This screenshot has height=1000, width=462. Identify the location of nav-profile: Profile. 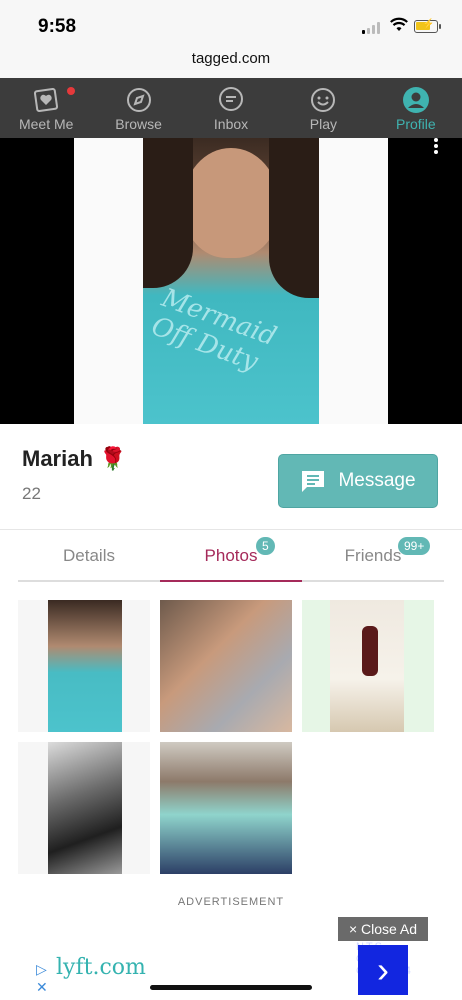
(416, 108).